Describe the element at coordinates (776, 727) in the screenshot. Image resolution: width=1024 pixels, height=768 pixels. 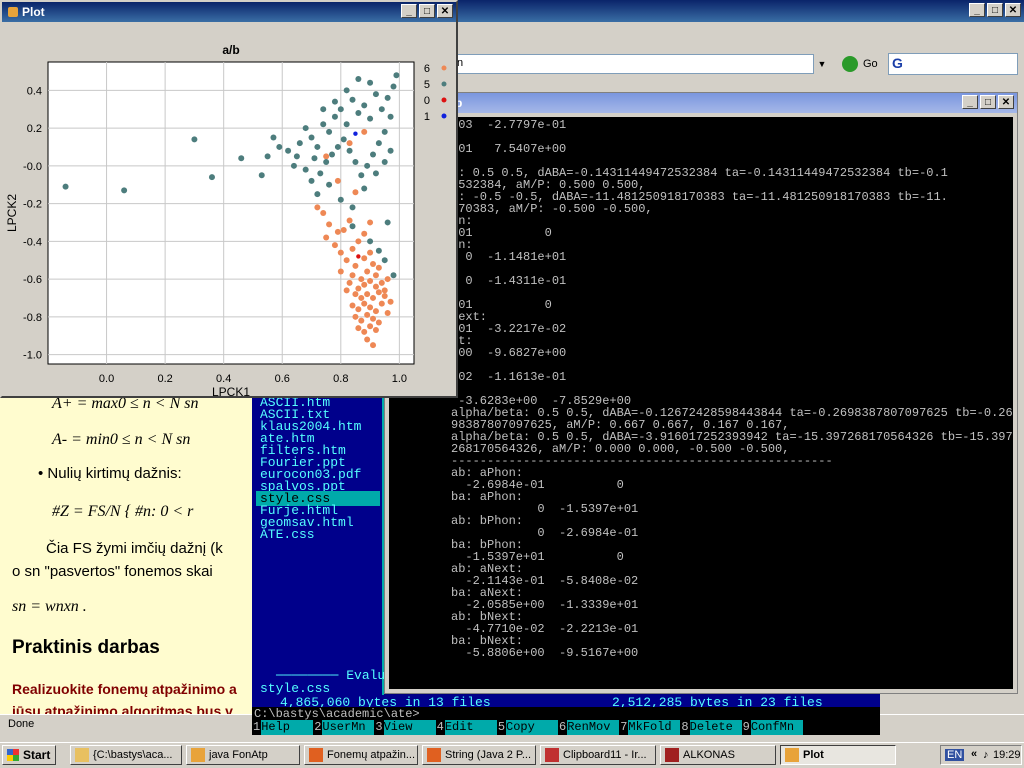
I see `fkey-label: ConfMn` at that location.